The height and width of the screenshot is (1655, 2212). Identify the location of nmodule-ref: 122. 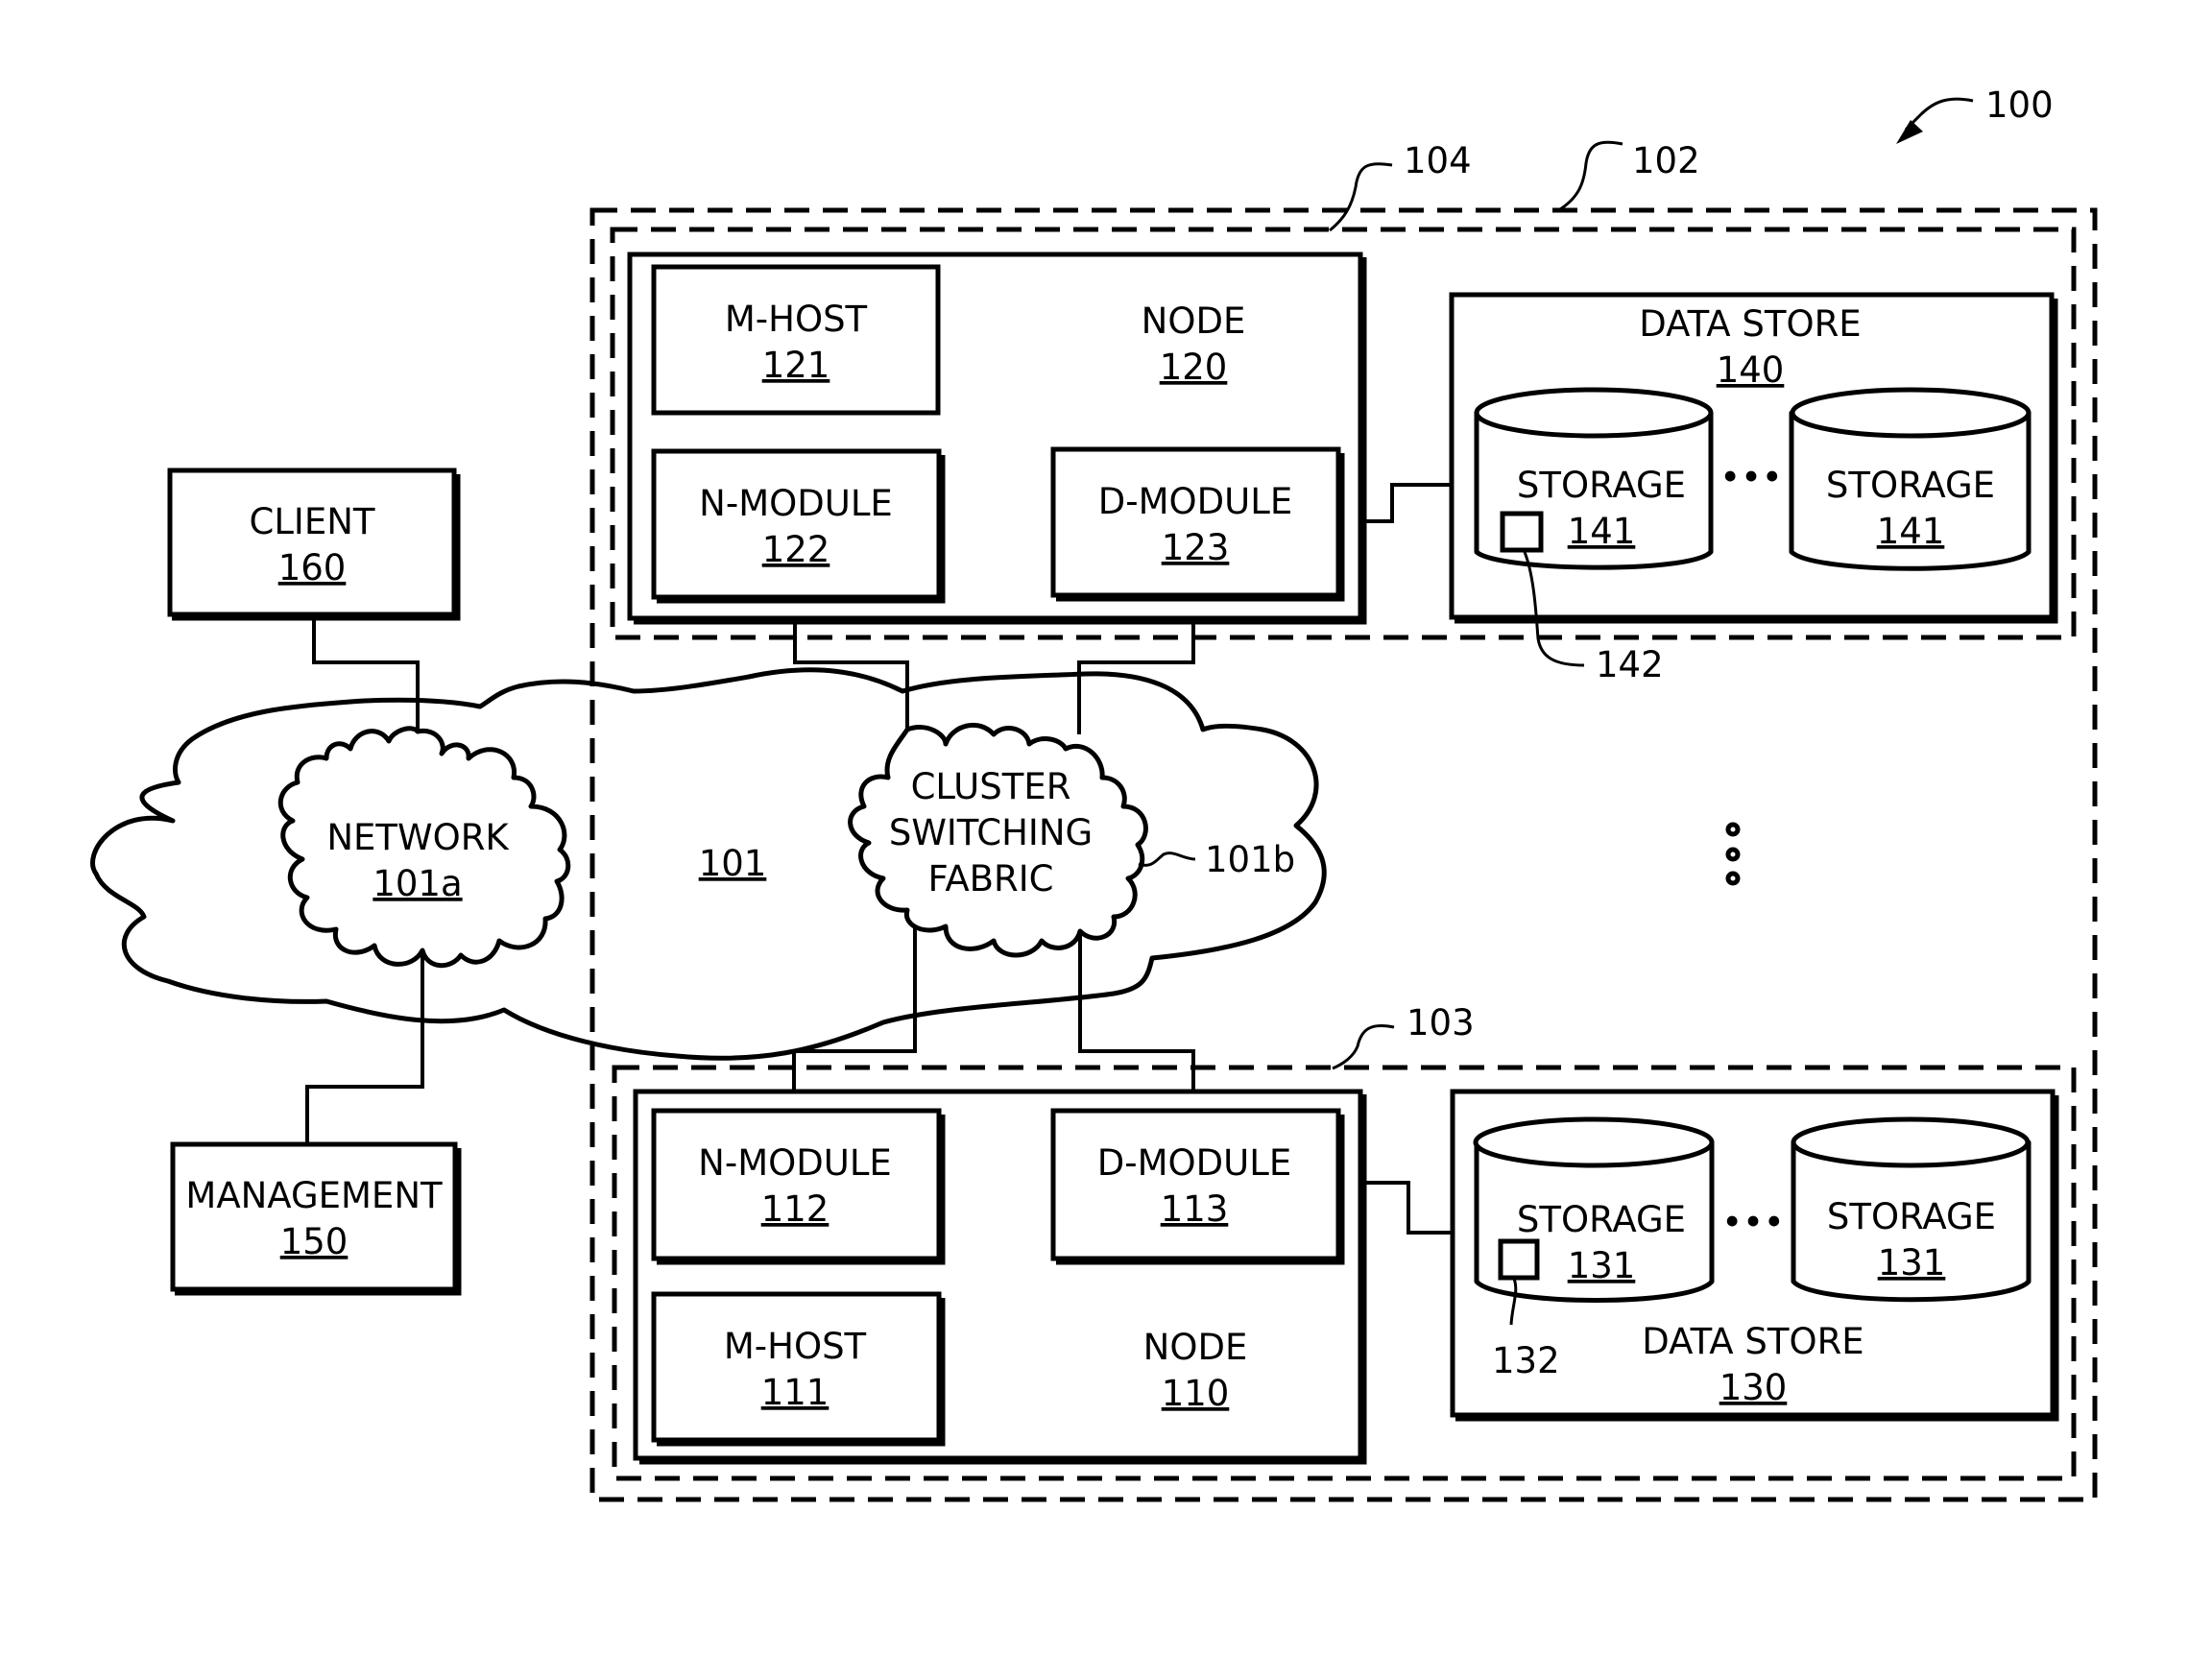
(796, 549).